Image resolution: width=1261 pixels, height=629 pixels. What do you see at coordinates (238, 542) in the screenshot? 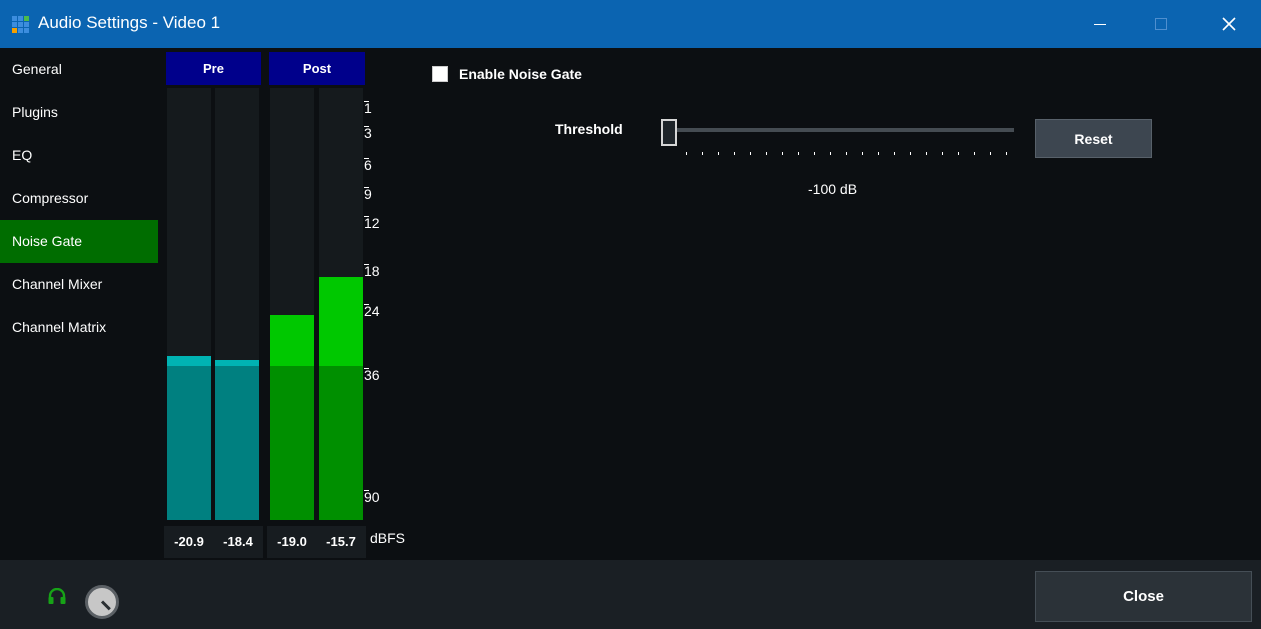
I see `pre-right-db-value: -18.4` at bounding box center [238, 542].